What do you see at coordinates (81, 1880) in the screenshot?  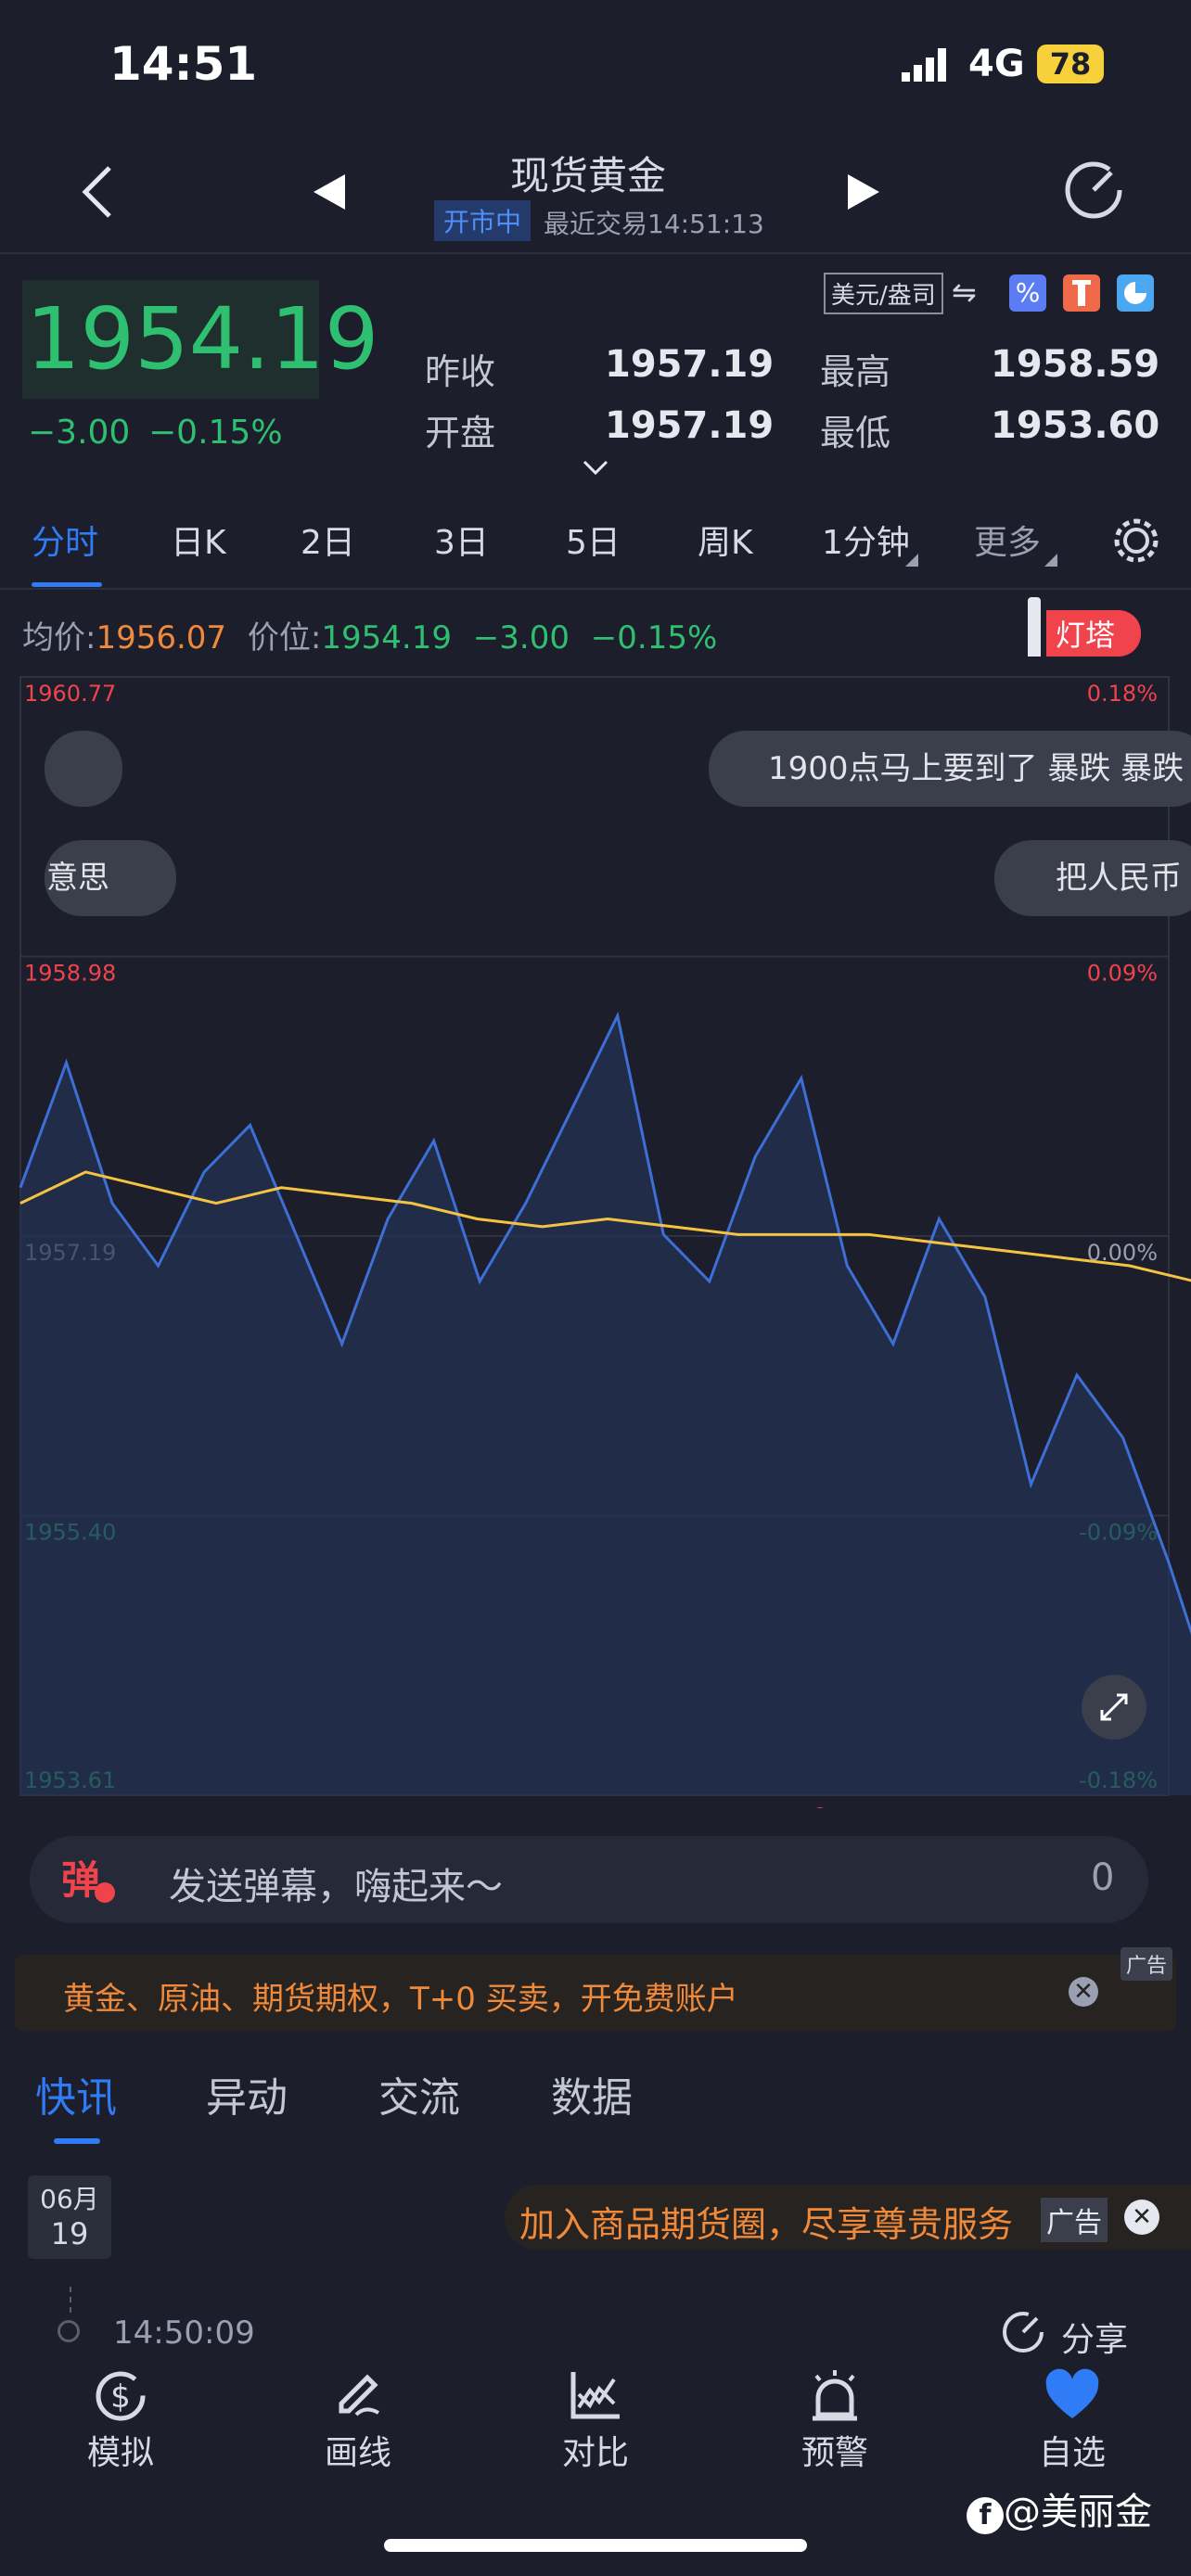 I see `danmaku-badge: 弹` at bounding box center [81, 1880].